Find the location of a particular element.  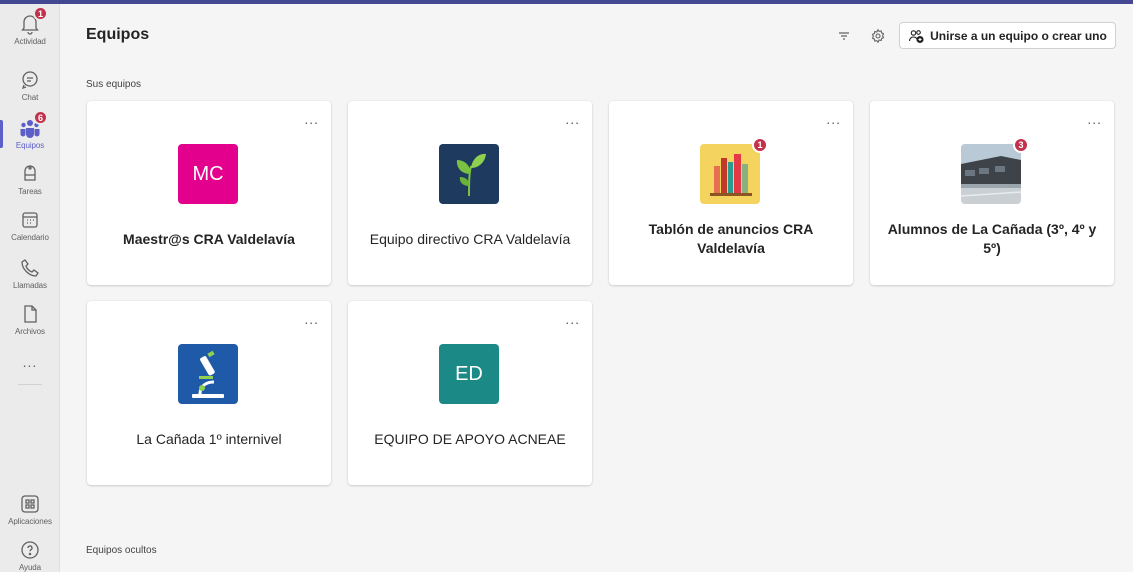

calendar-icon is located at coordinates (30, 220).